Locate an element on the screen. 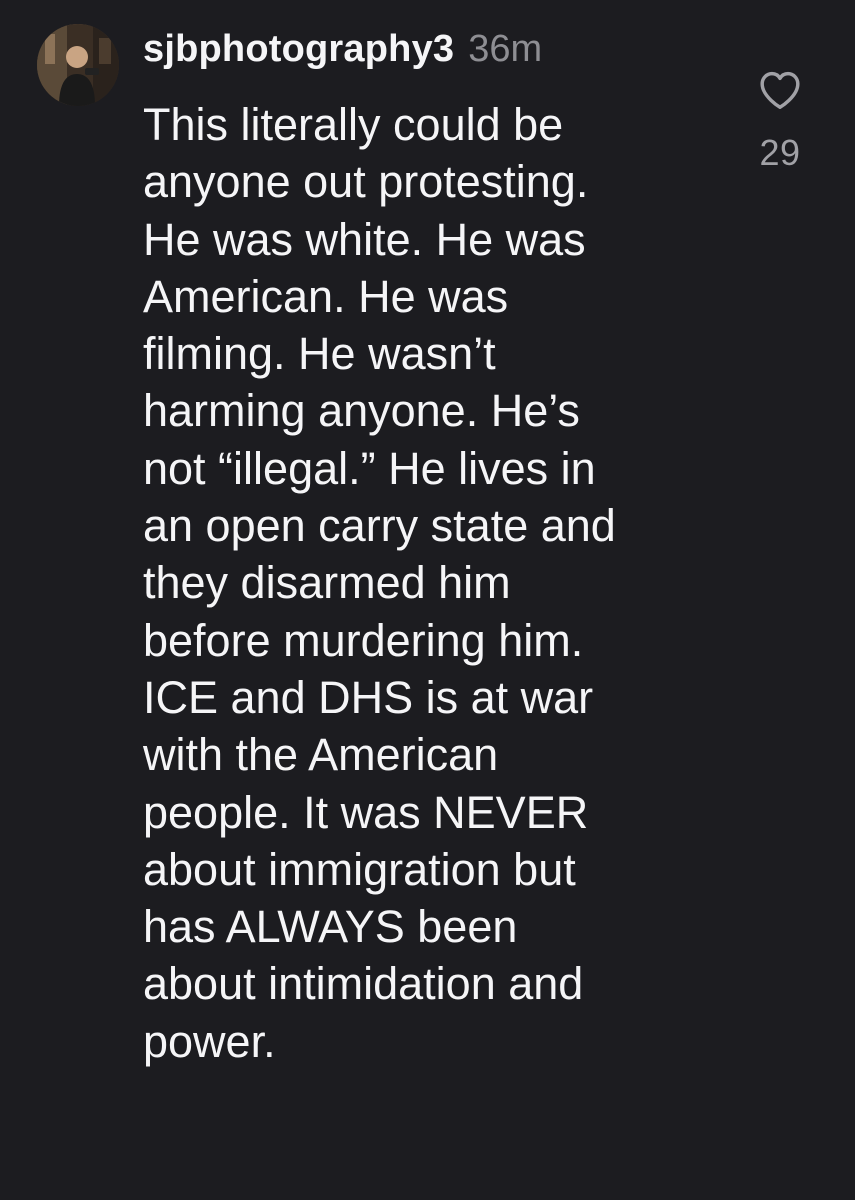  comment-text-line: before murdering him. is located at coordinates (363, 640).